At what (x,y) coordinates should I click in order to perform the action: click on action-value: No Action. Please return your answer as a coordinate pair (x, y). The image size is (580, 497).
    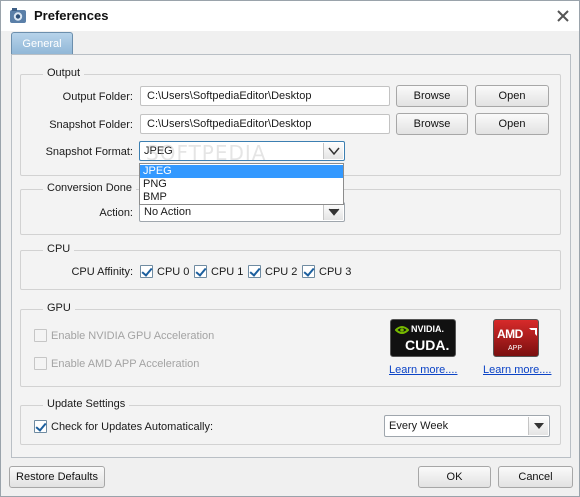
    Looking at the image, I should click on (168, 212).